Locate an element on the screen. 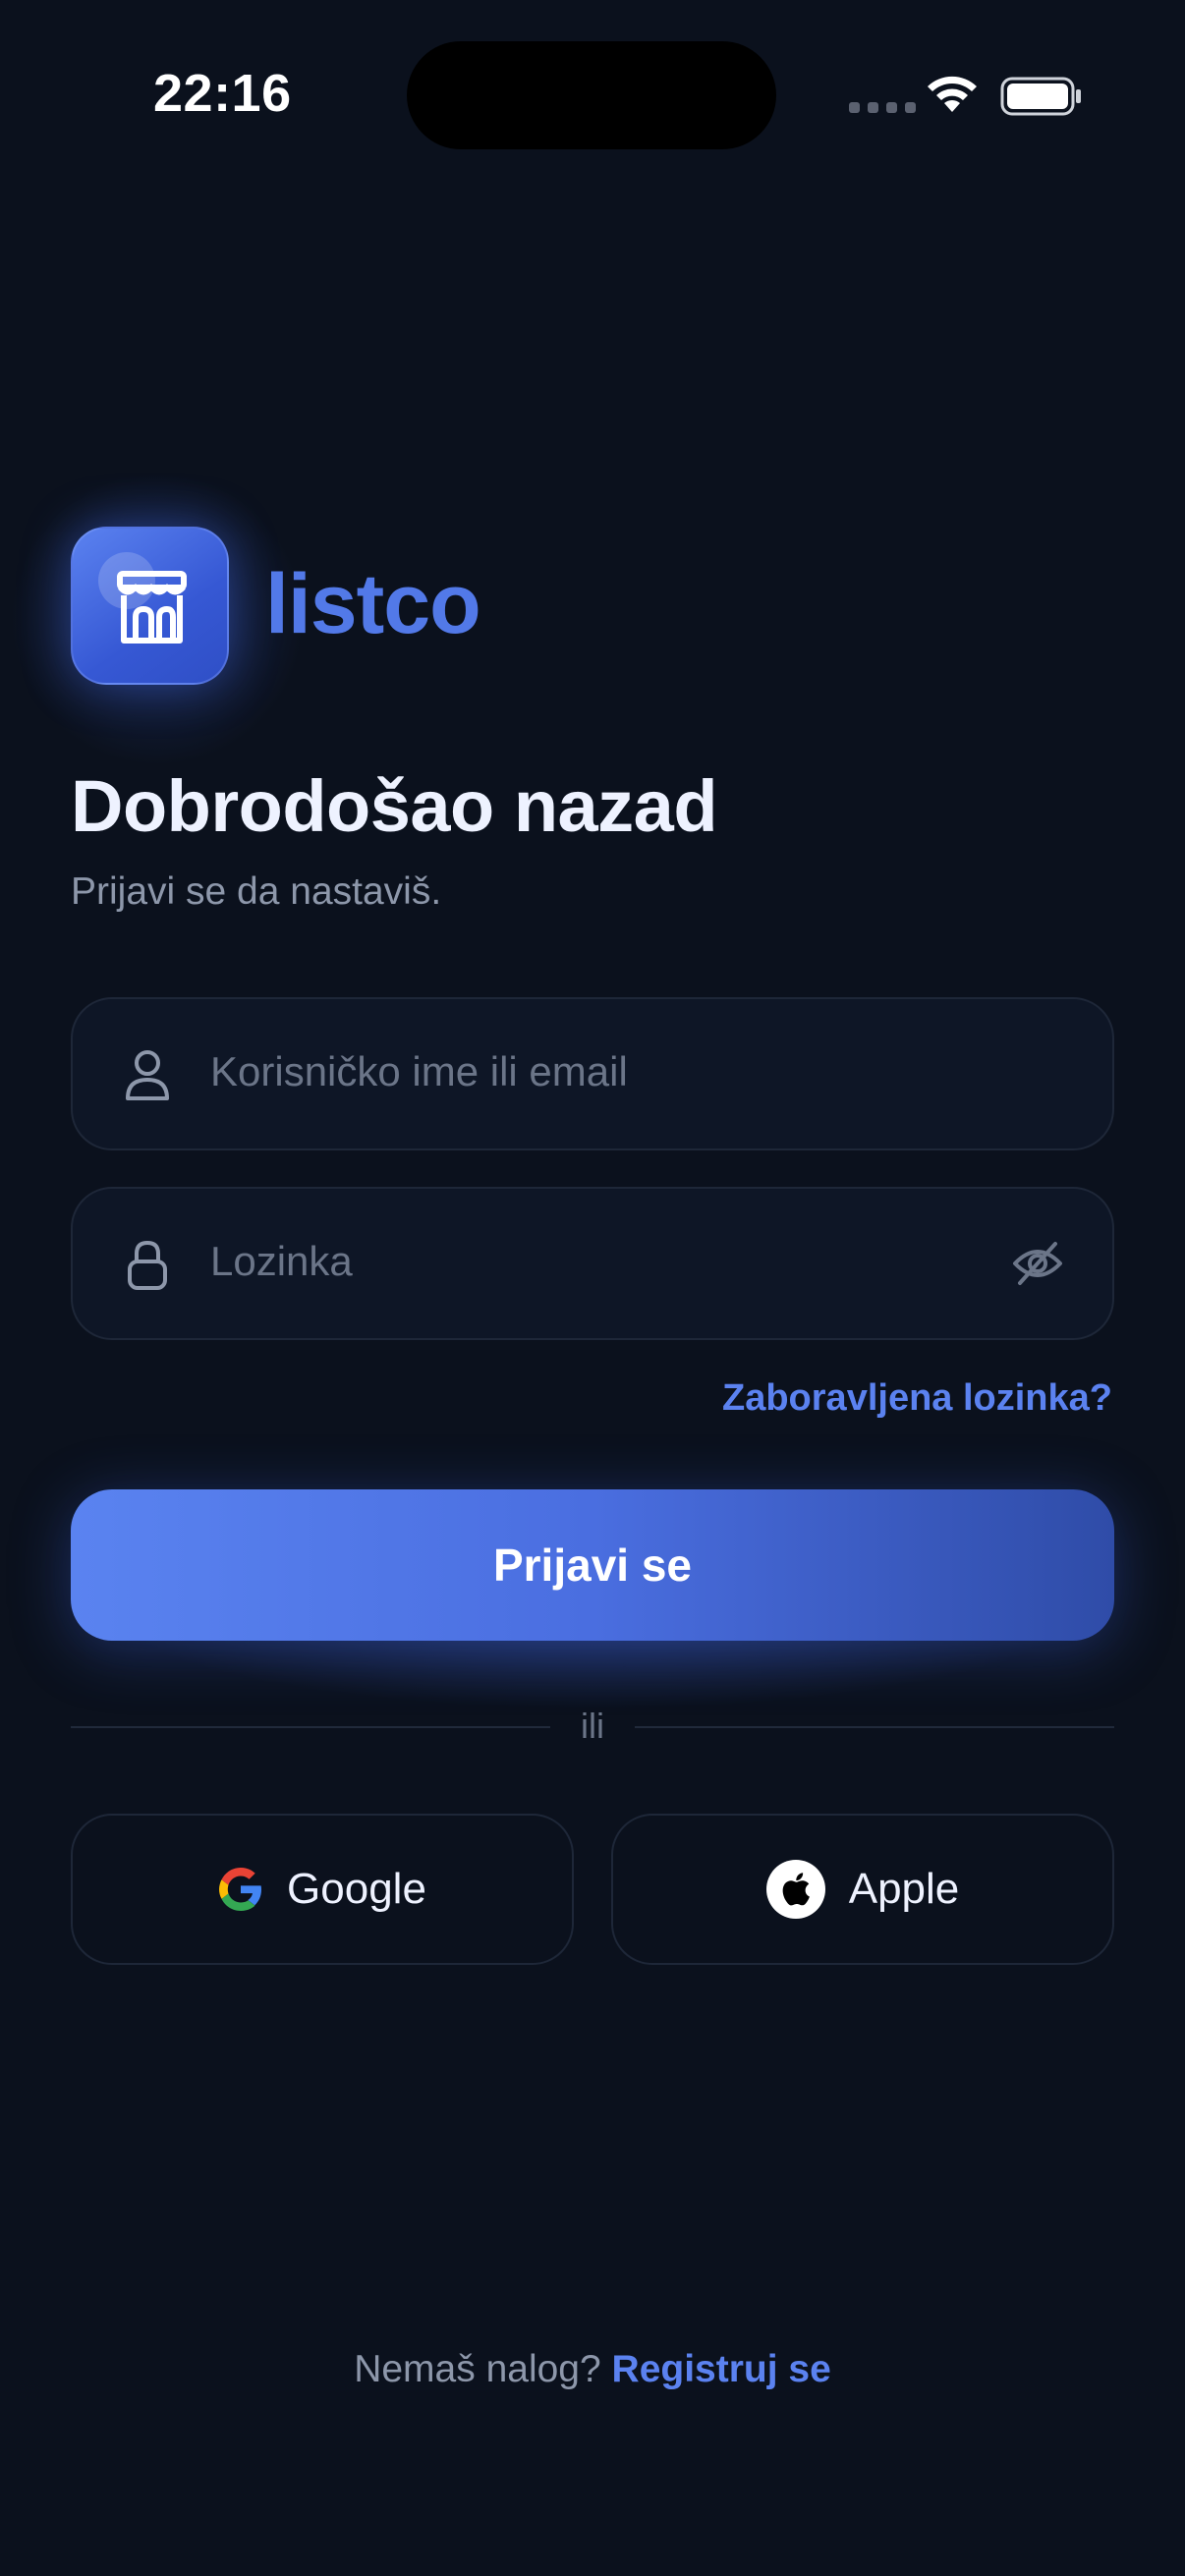 The image size is (1185, 2576). user-icon is located at coordinates (148, 1075).